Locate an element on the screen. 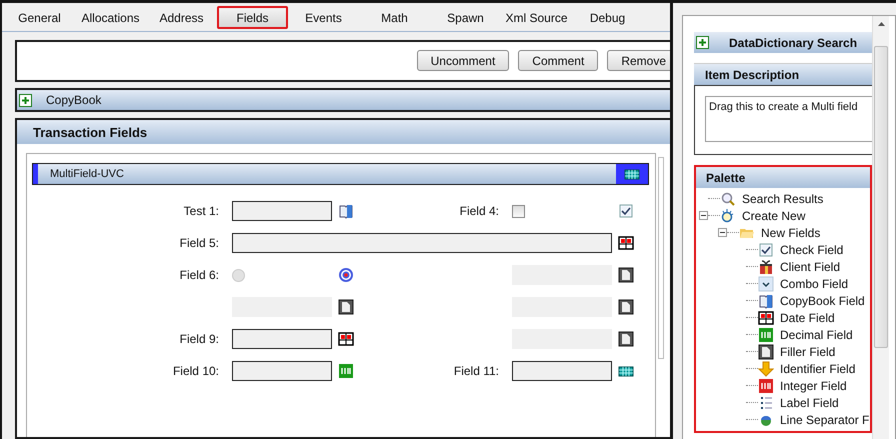  tree-item: Create New is located at coordinates (774, 215).